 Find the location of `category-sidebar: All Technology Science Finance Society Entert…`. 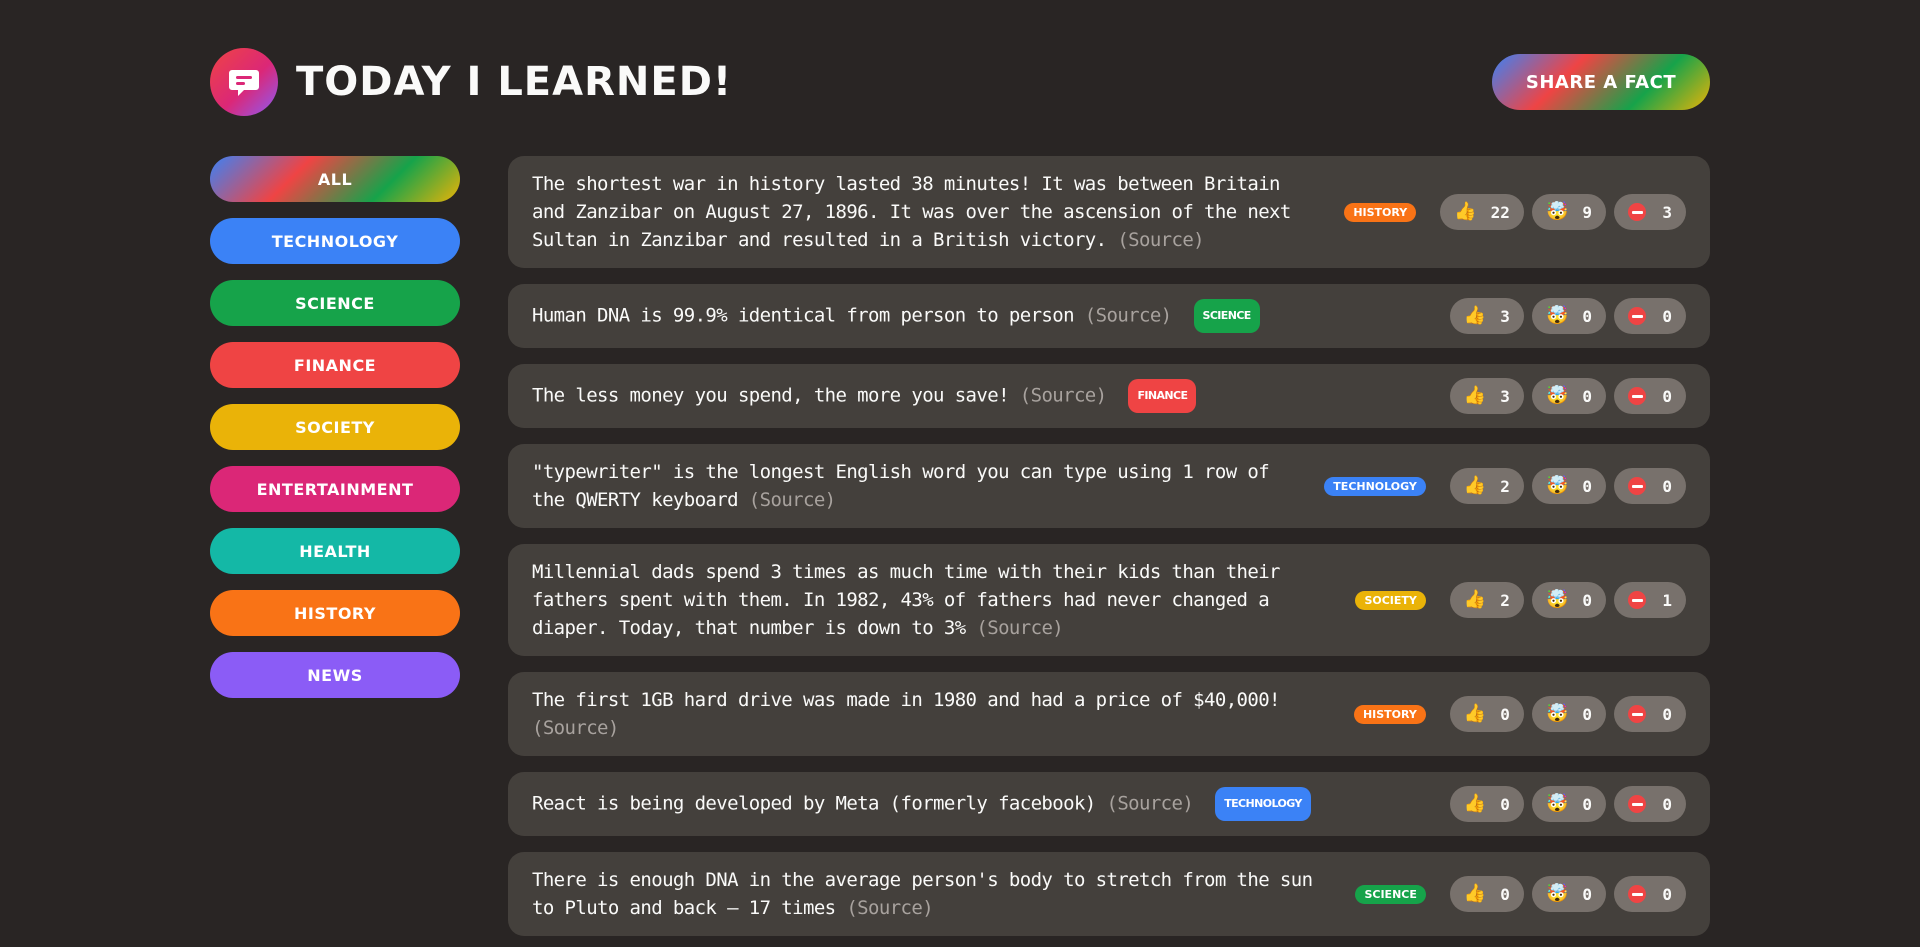

category-sidebar: All Technology Science Finance Society Entert… is located at coordinates (335, 427).